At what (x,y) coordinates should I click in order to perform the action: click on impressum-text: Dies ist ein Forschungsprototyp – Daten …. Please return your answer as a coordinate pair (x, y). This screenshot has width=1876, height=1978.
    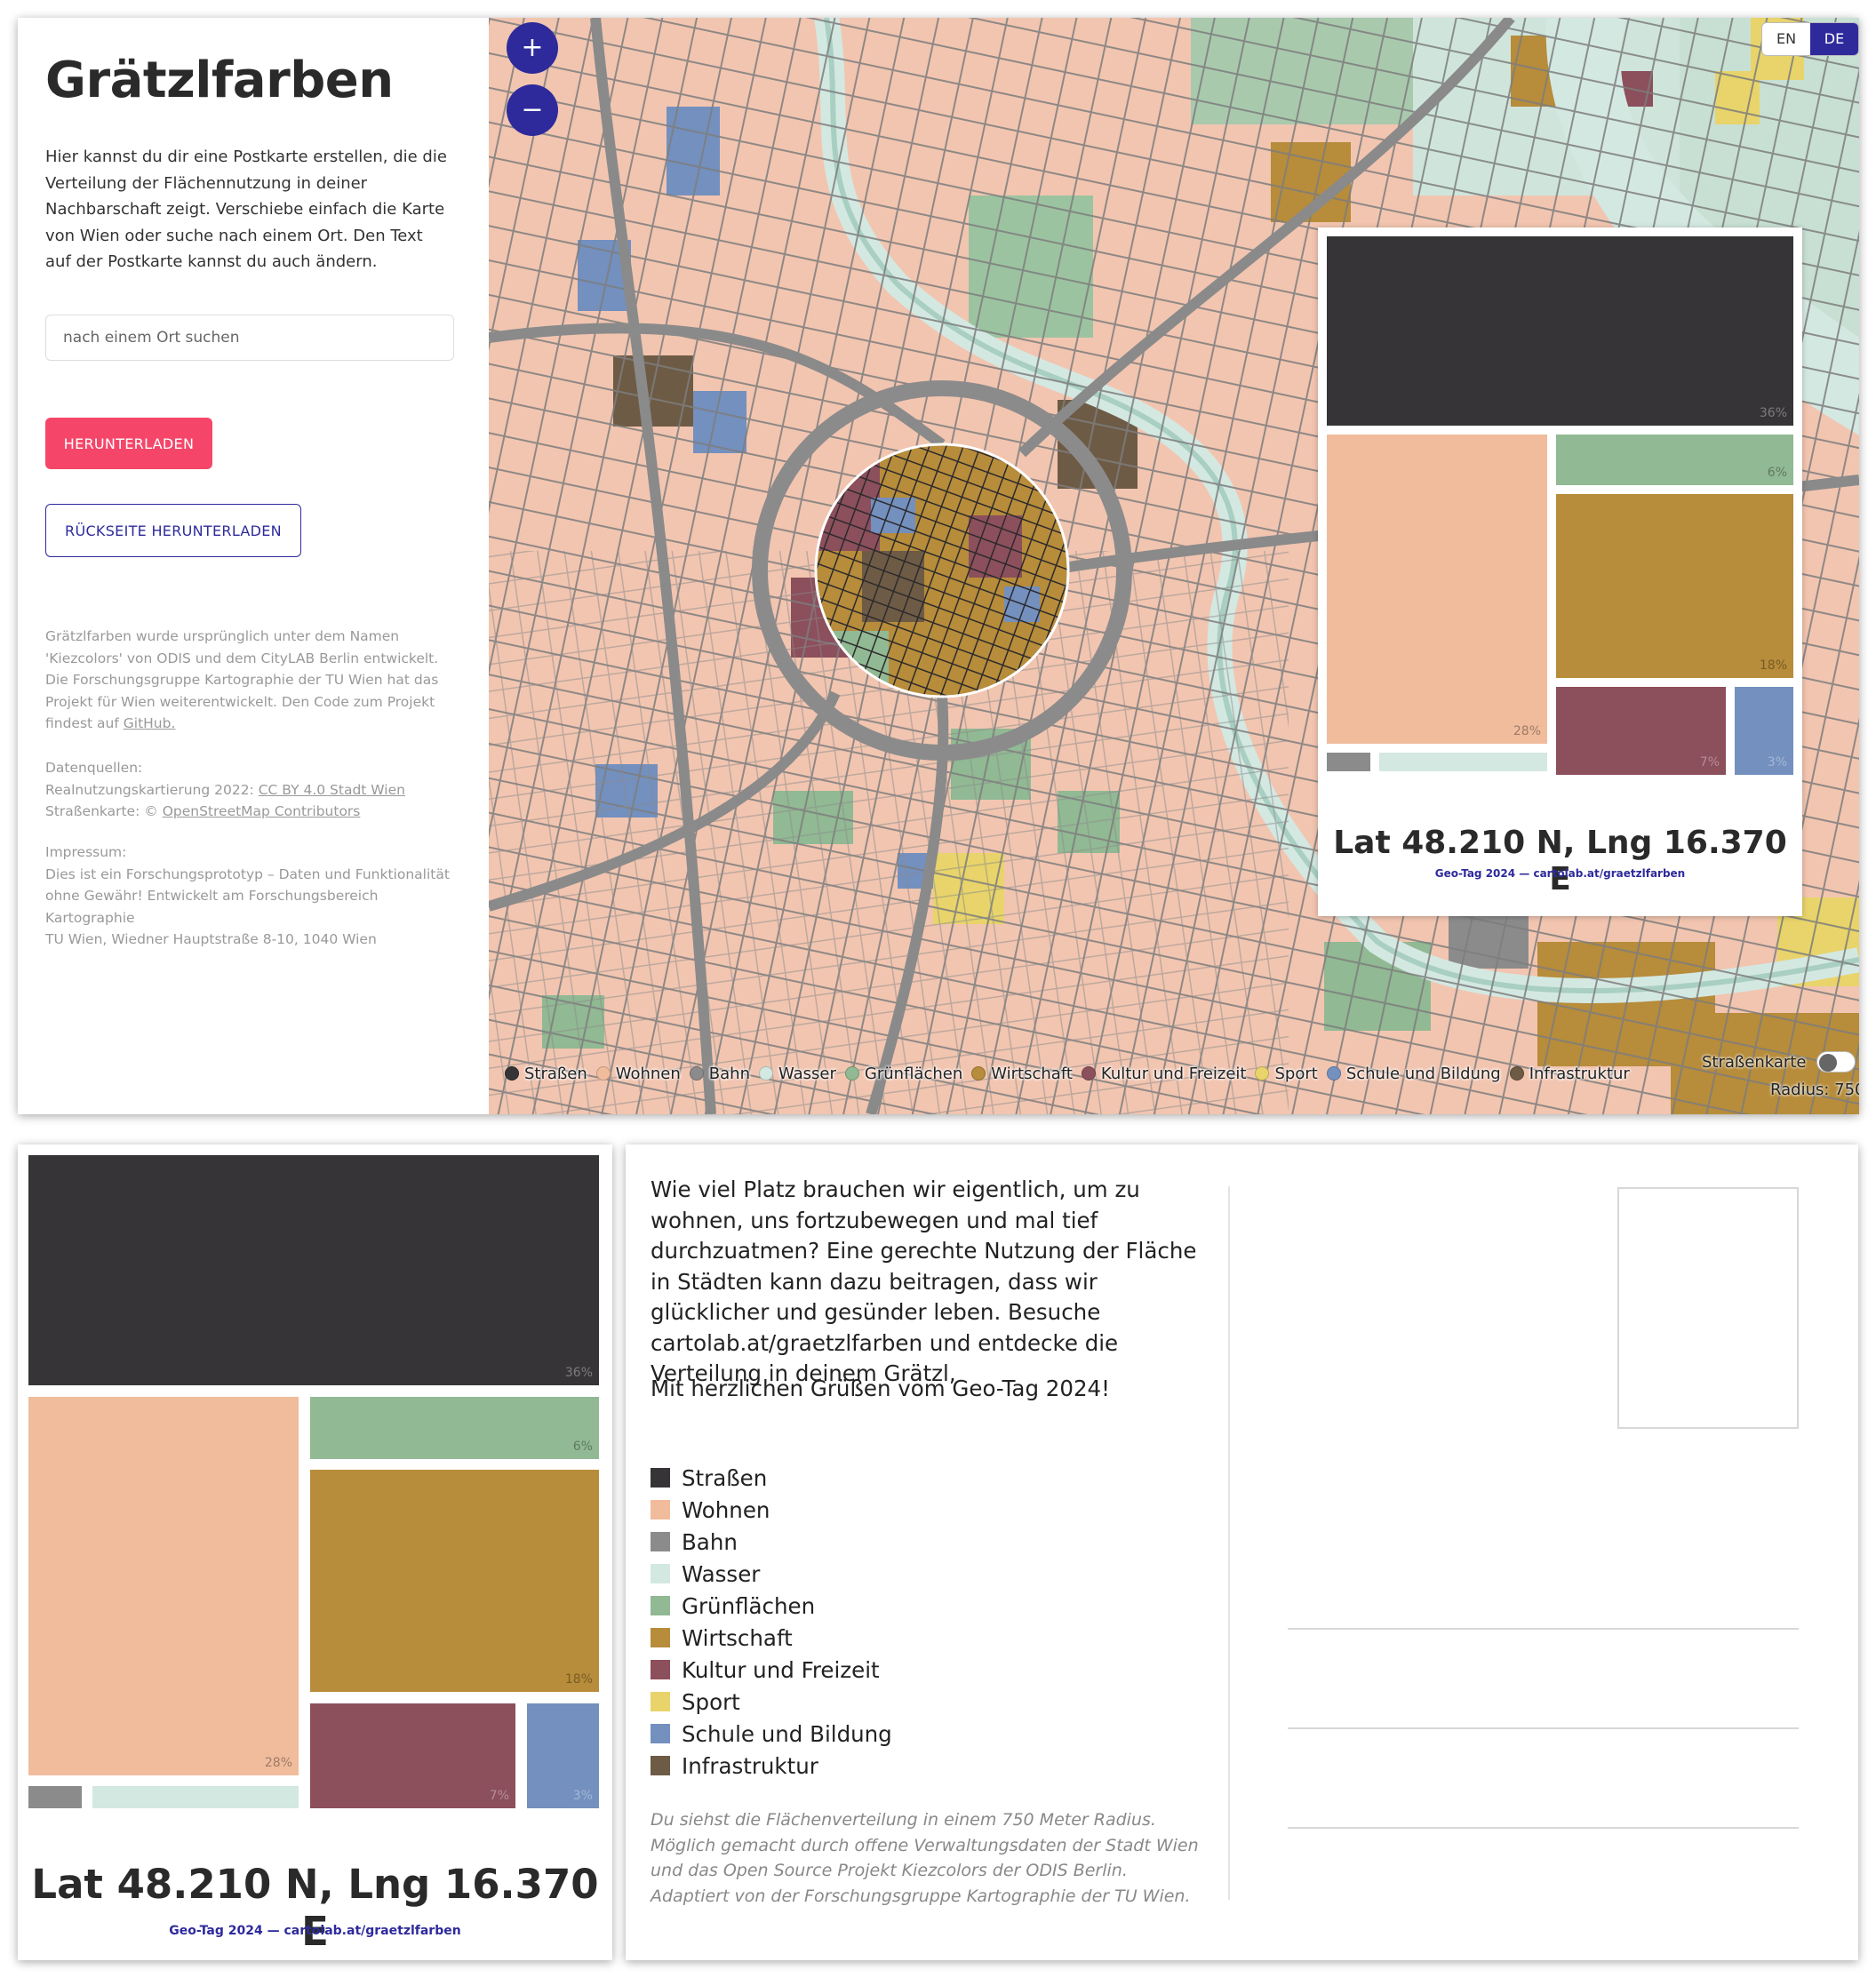
    Looking at the image, I should click on (247, 895).